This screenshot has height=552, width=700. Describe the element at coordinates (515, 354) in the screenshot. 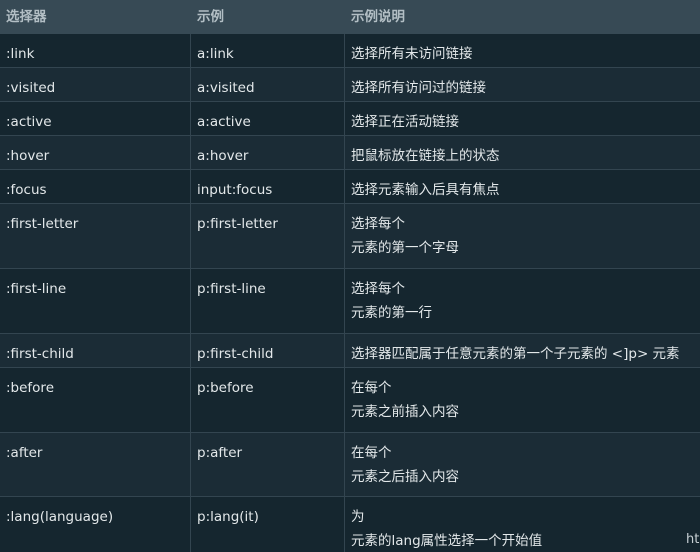

I see `description-line: 选择器匹配属于任意元素的第一个子元素的 <]p> 元素` at that location.